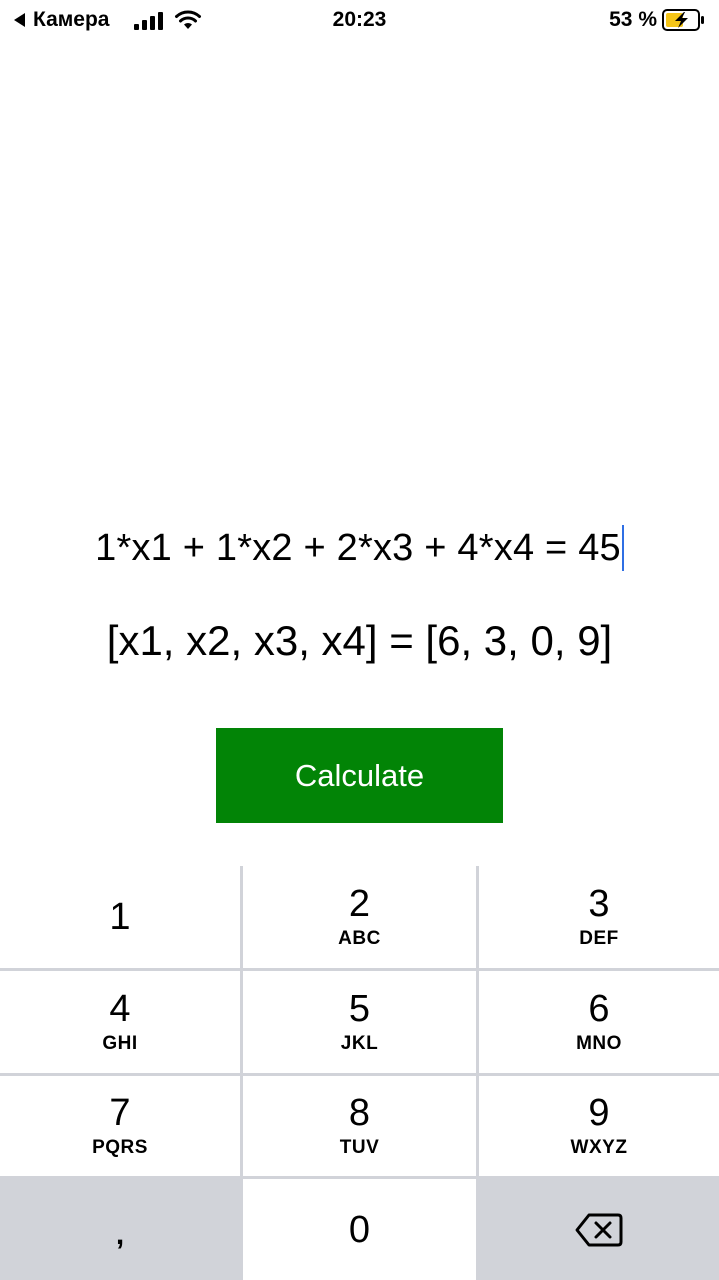 The width and height of the screenshot is (719, 1280). What do you see at coordinates (622, 548) in the screenshot?
I see `text-caret` at bounding box center [622, 548].